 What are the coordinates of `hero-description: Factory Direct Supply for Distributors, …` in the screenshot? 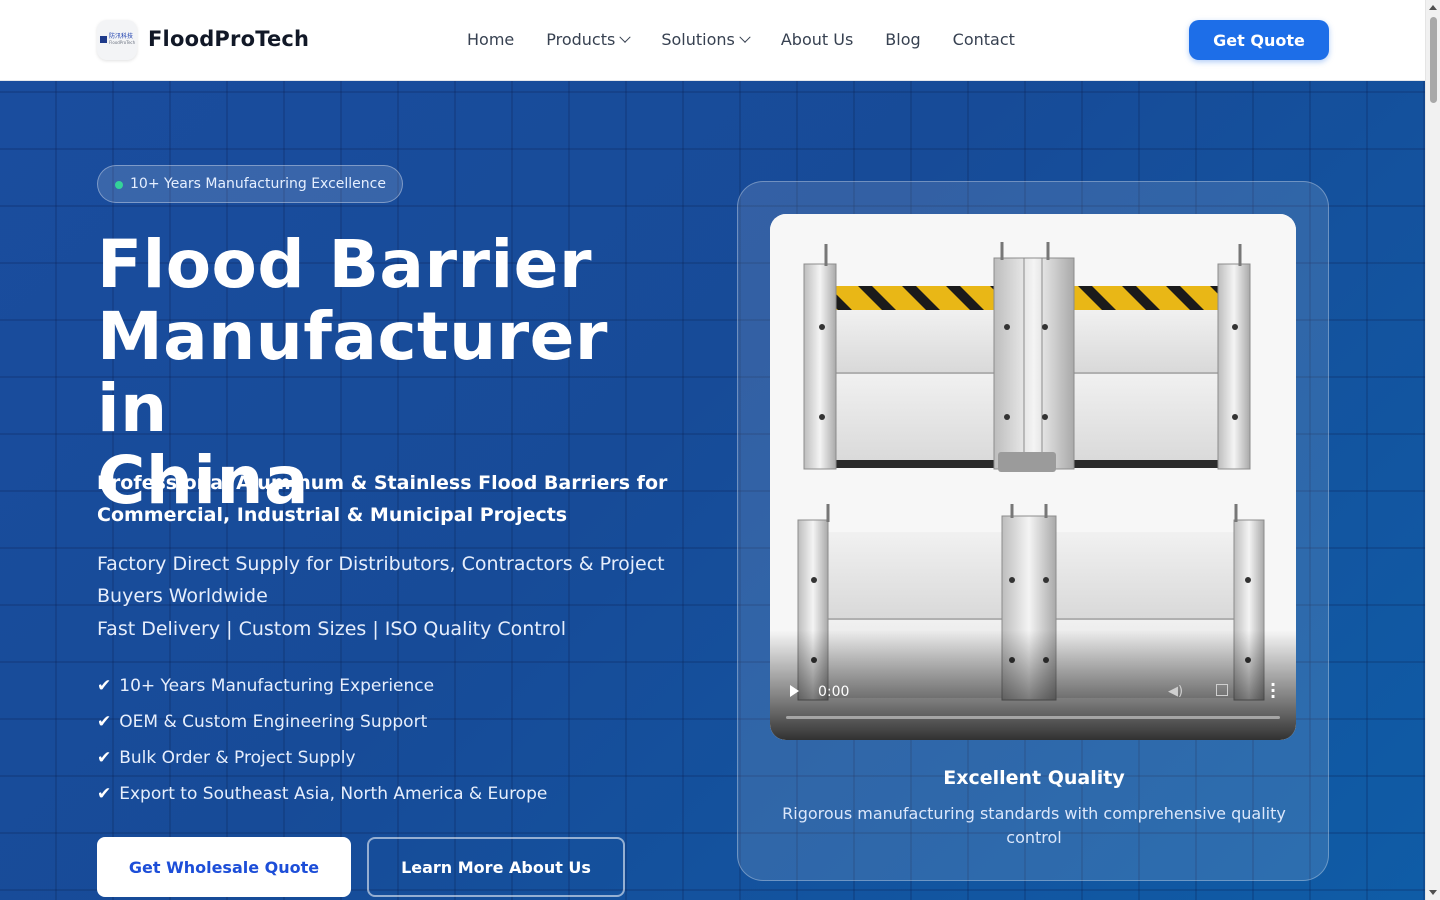 It's located at (381, 580).